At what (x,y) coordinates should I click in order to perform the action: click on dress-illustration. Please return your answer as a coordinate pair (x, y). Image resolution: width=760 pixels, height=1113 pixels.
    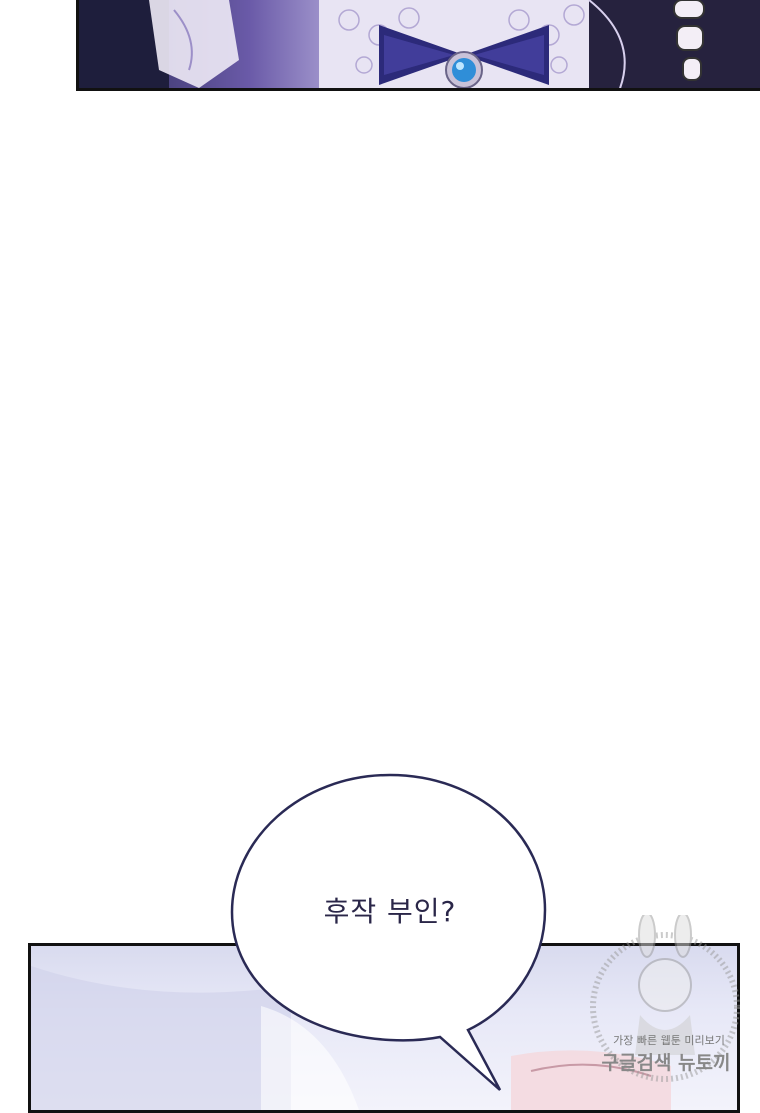
    Looking at the image, I should click on (419, 44).